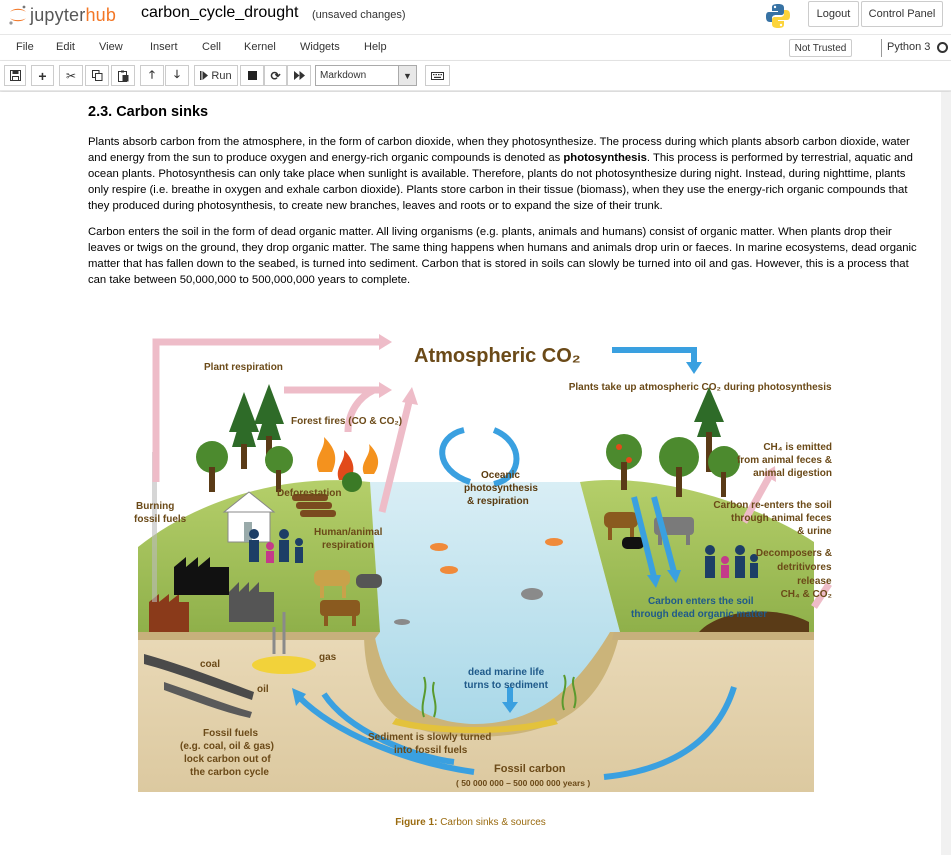  I want to click on run-label: Run, so click(221, 75).